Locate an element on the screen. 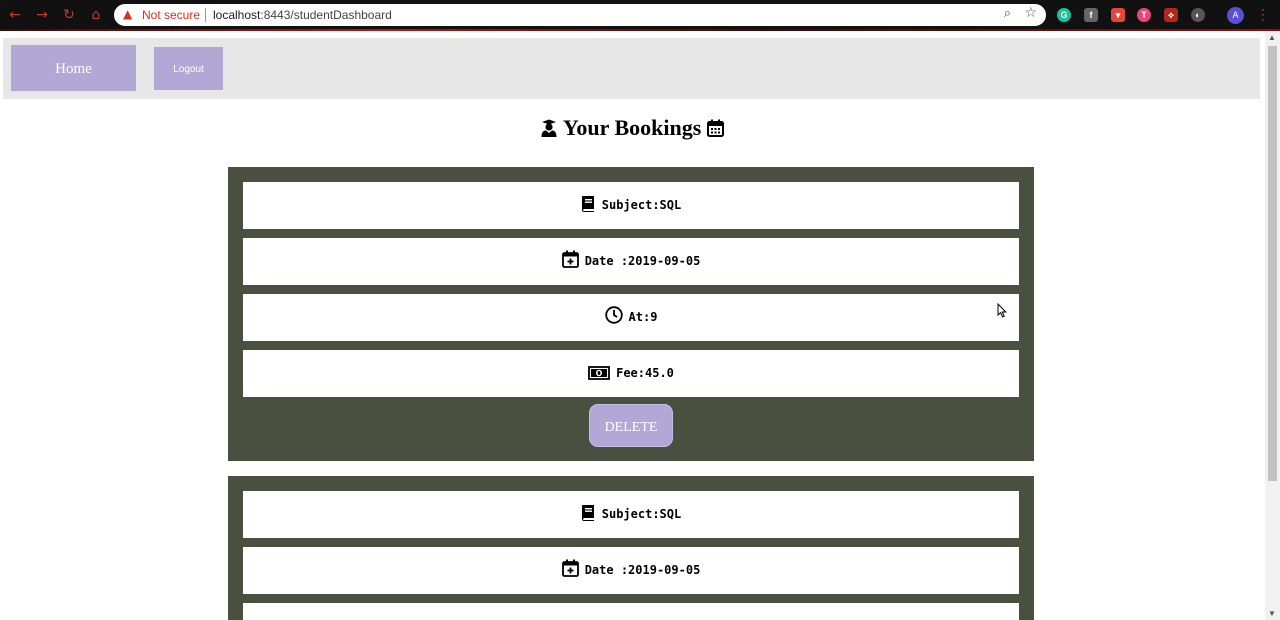  address-separator is located at coordinates (205, 15).